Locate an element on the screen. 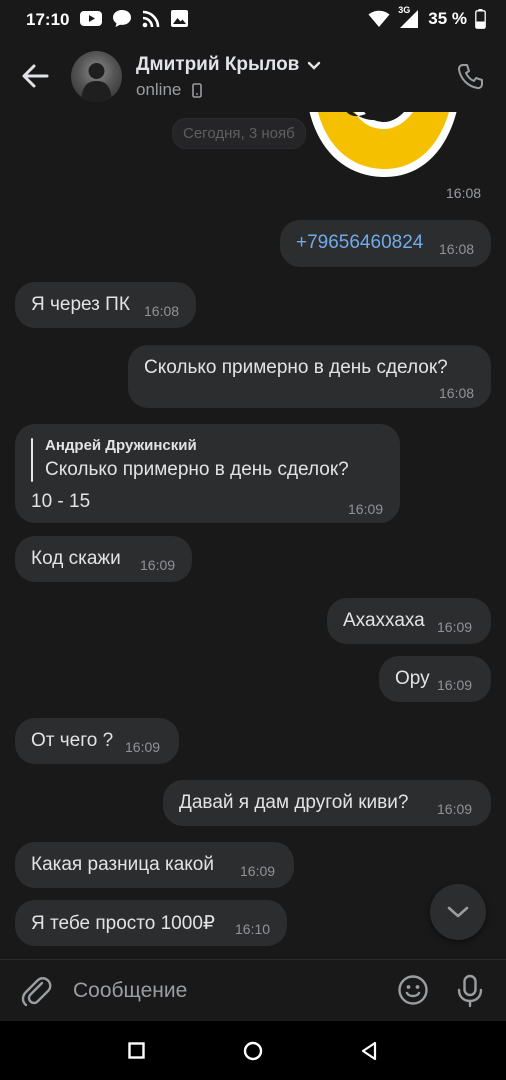 This screenshot has width=506, height=1080. message-bubble: Я через ПК 16:08 is located at coordinates (105, 305).